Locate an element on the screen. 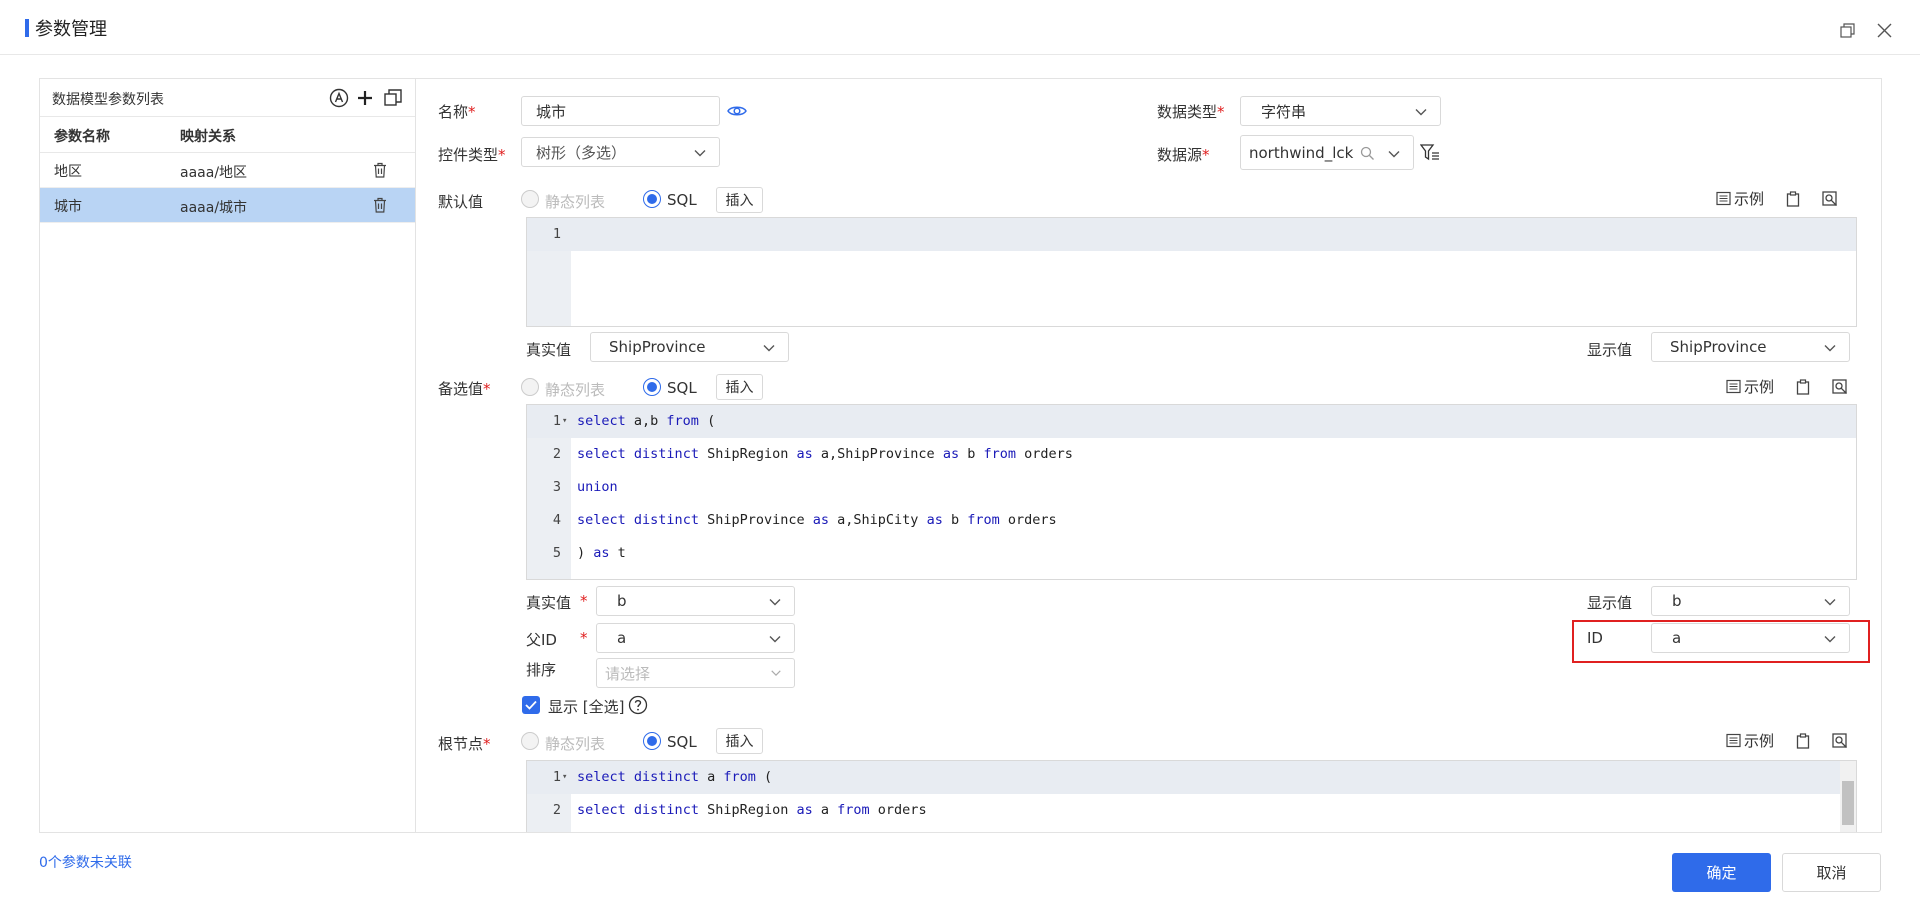 Image resolution: width=1920 pixels, height=912 pixels. default-example-button: 示例 is located at coordinates (1740, 198).